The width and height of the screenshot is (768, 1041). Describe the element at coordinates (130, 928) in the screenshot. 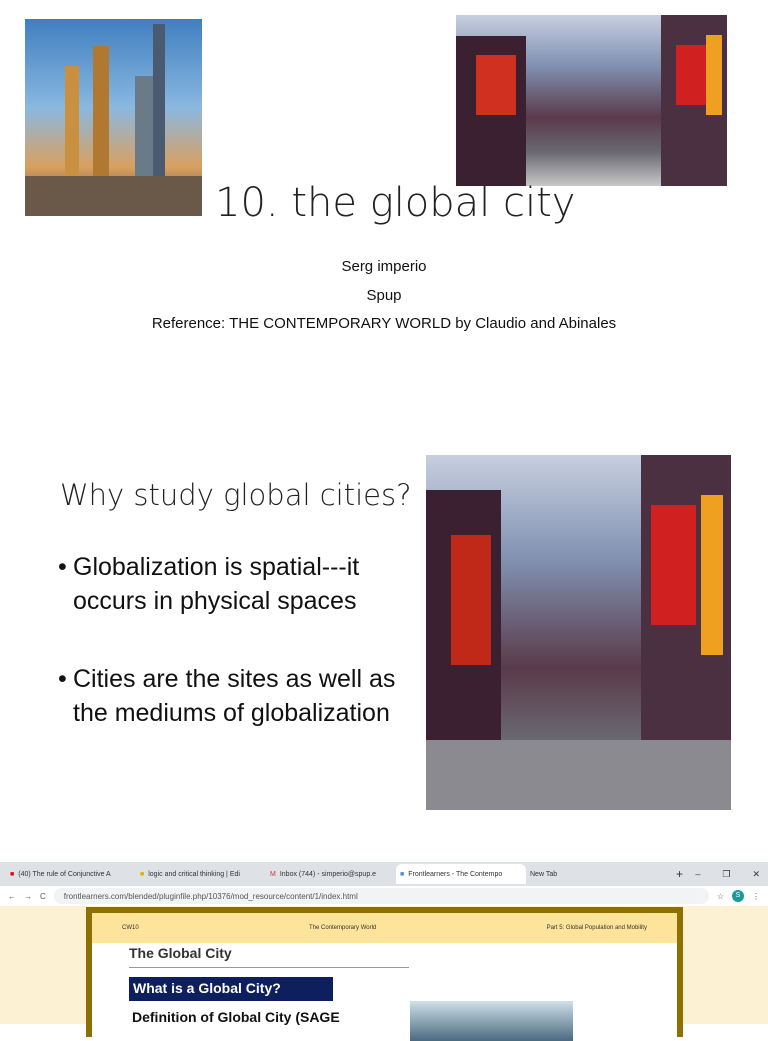

I see `course-code: CW10` at that location.